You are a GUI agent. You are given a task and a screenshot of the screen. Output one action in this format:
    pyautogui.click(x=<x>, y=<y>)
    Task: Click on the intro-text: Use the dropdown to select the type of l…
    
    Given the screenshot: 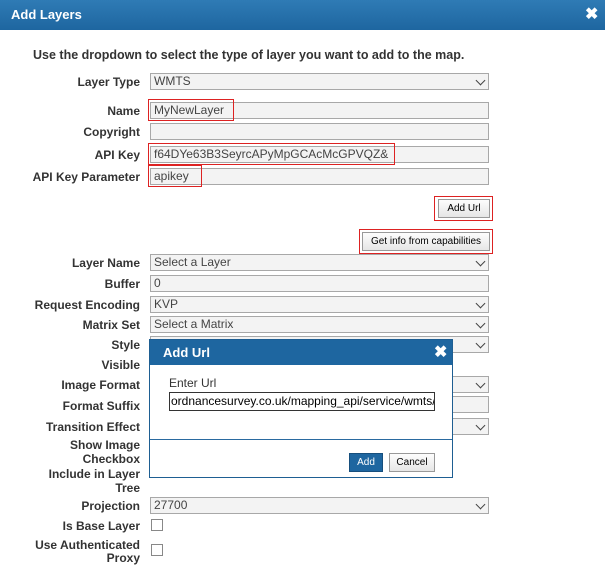 What is the action you would take?
    pyautogui.click(x=249, y=55)
    